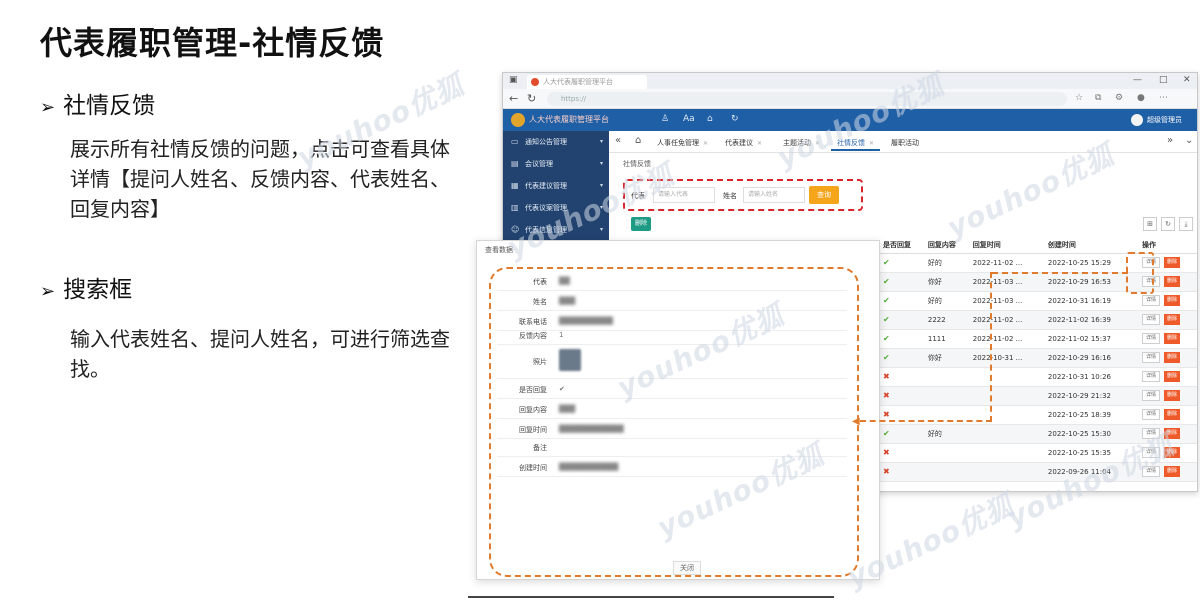 Image resolution: width=1200 pixels, height=603 pixels. I want to click on arrow-left-icon: ◀, so click(856, 421).